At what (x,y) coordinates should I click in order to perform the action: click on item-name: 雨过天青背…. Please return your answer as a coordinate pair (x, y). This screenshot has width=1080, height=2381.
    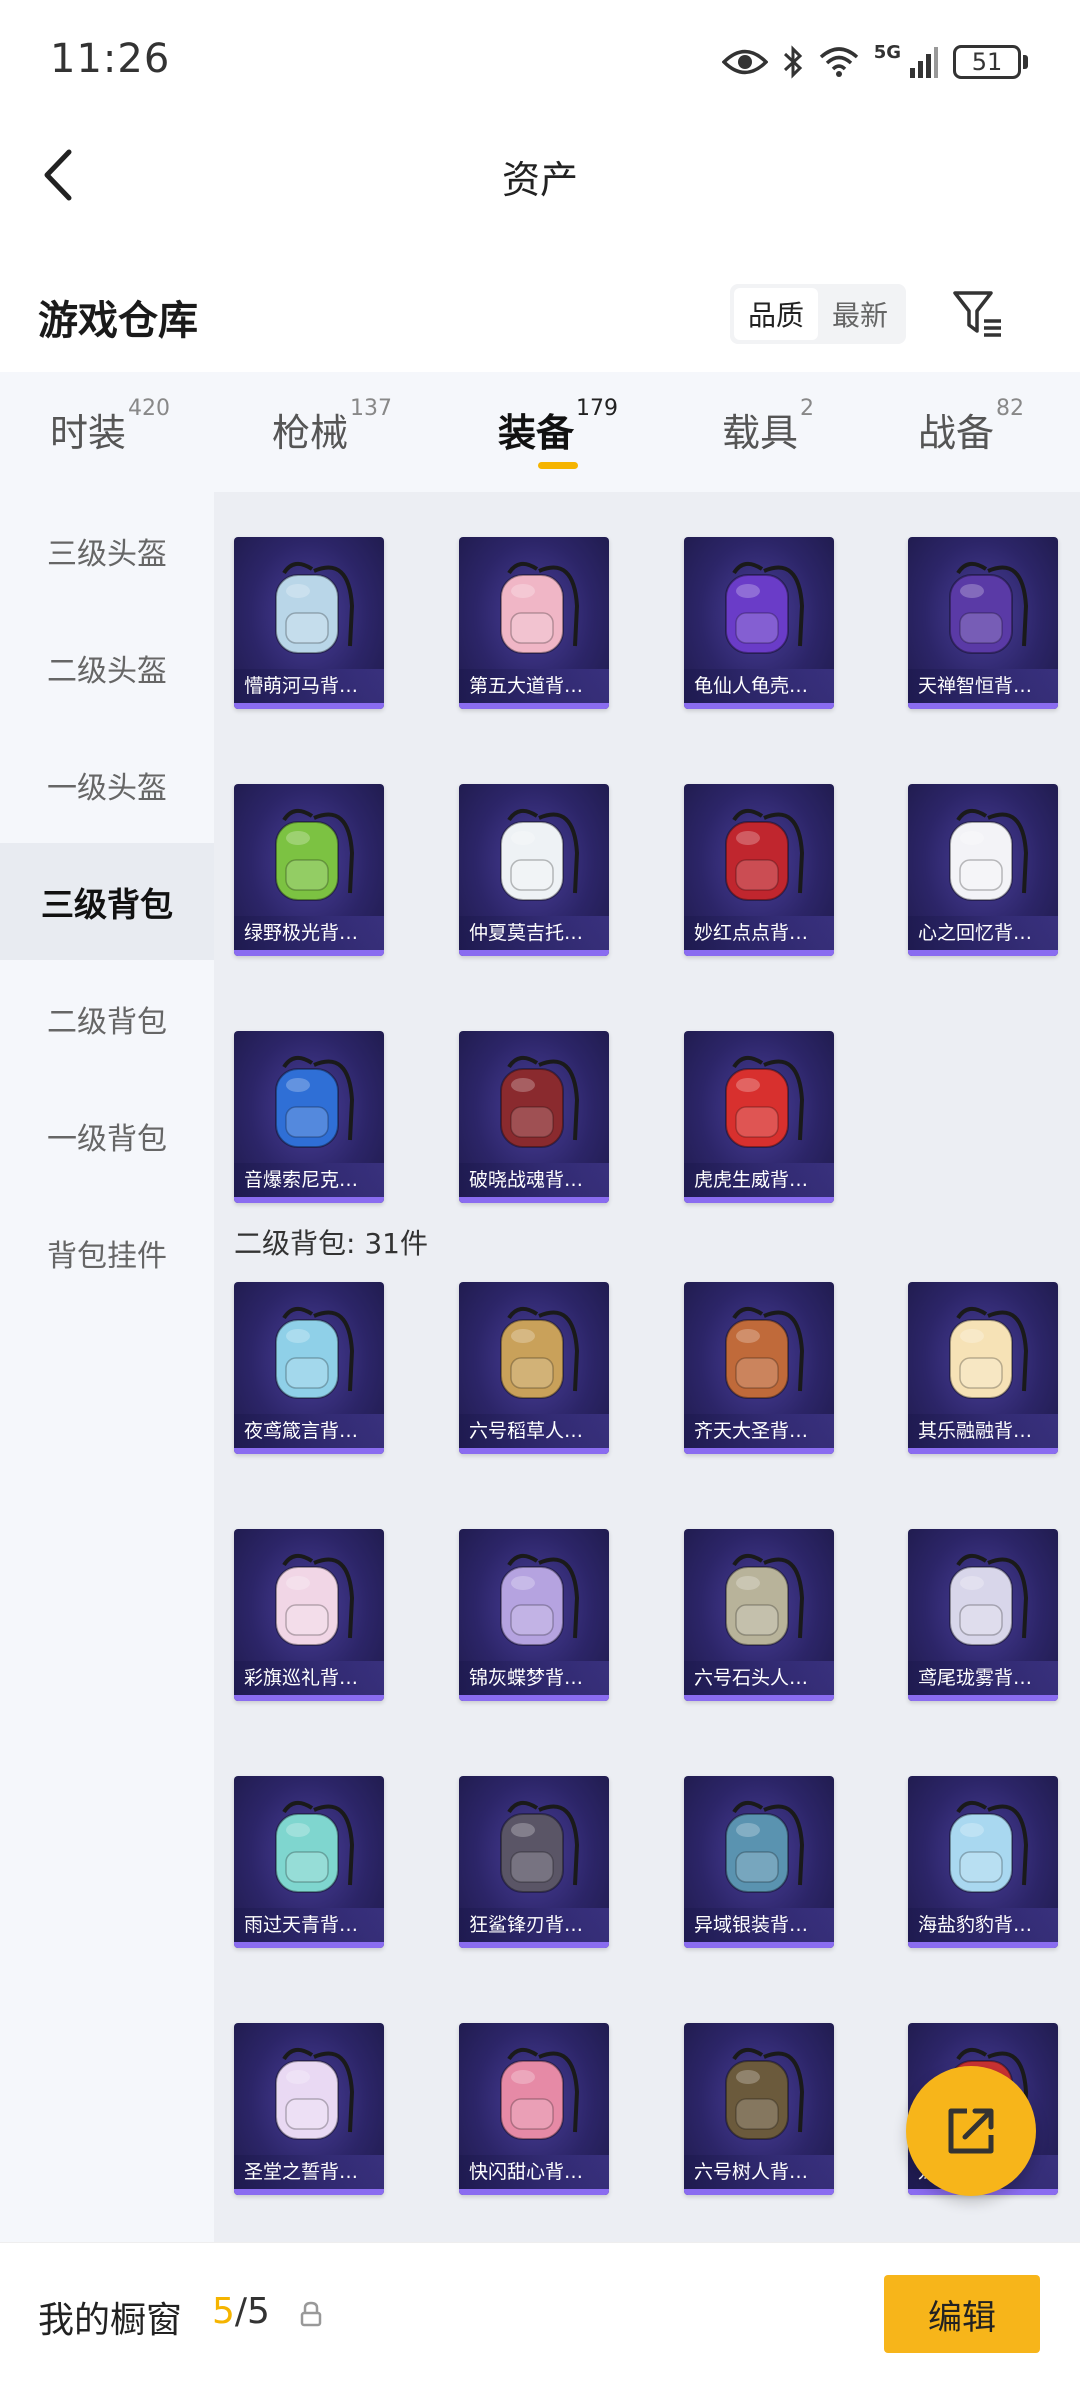
    Looking at the image, I should click on (309, 1925).